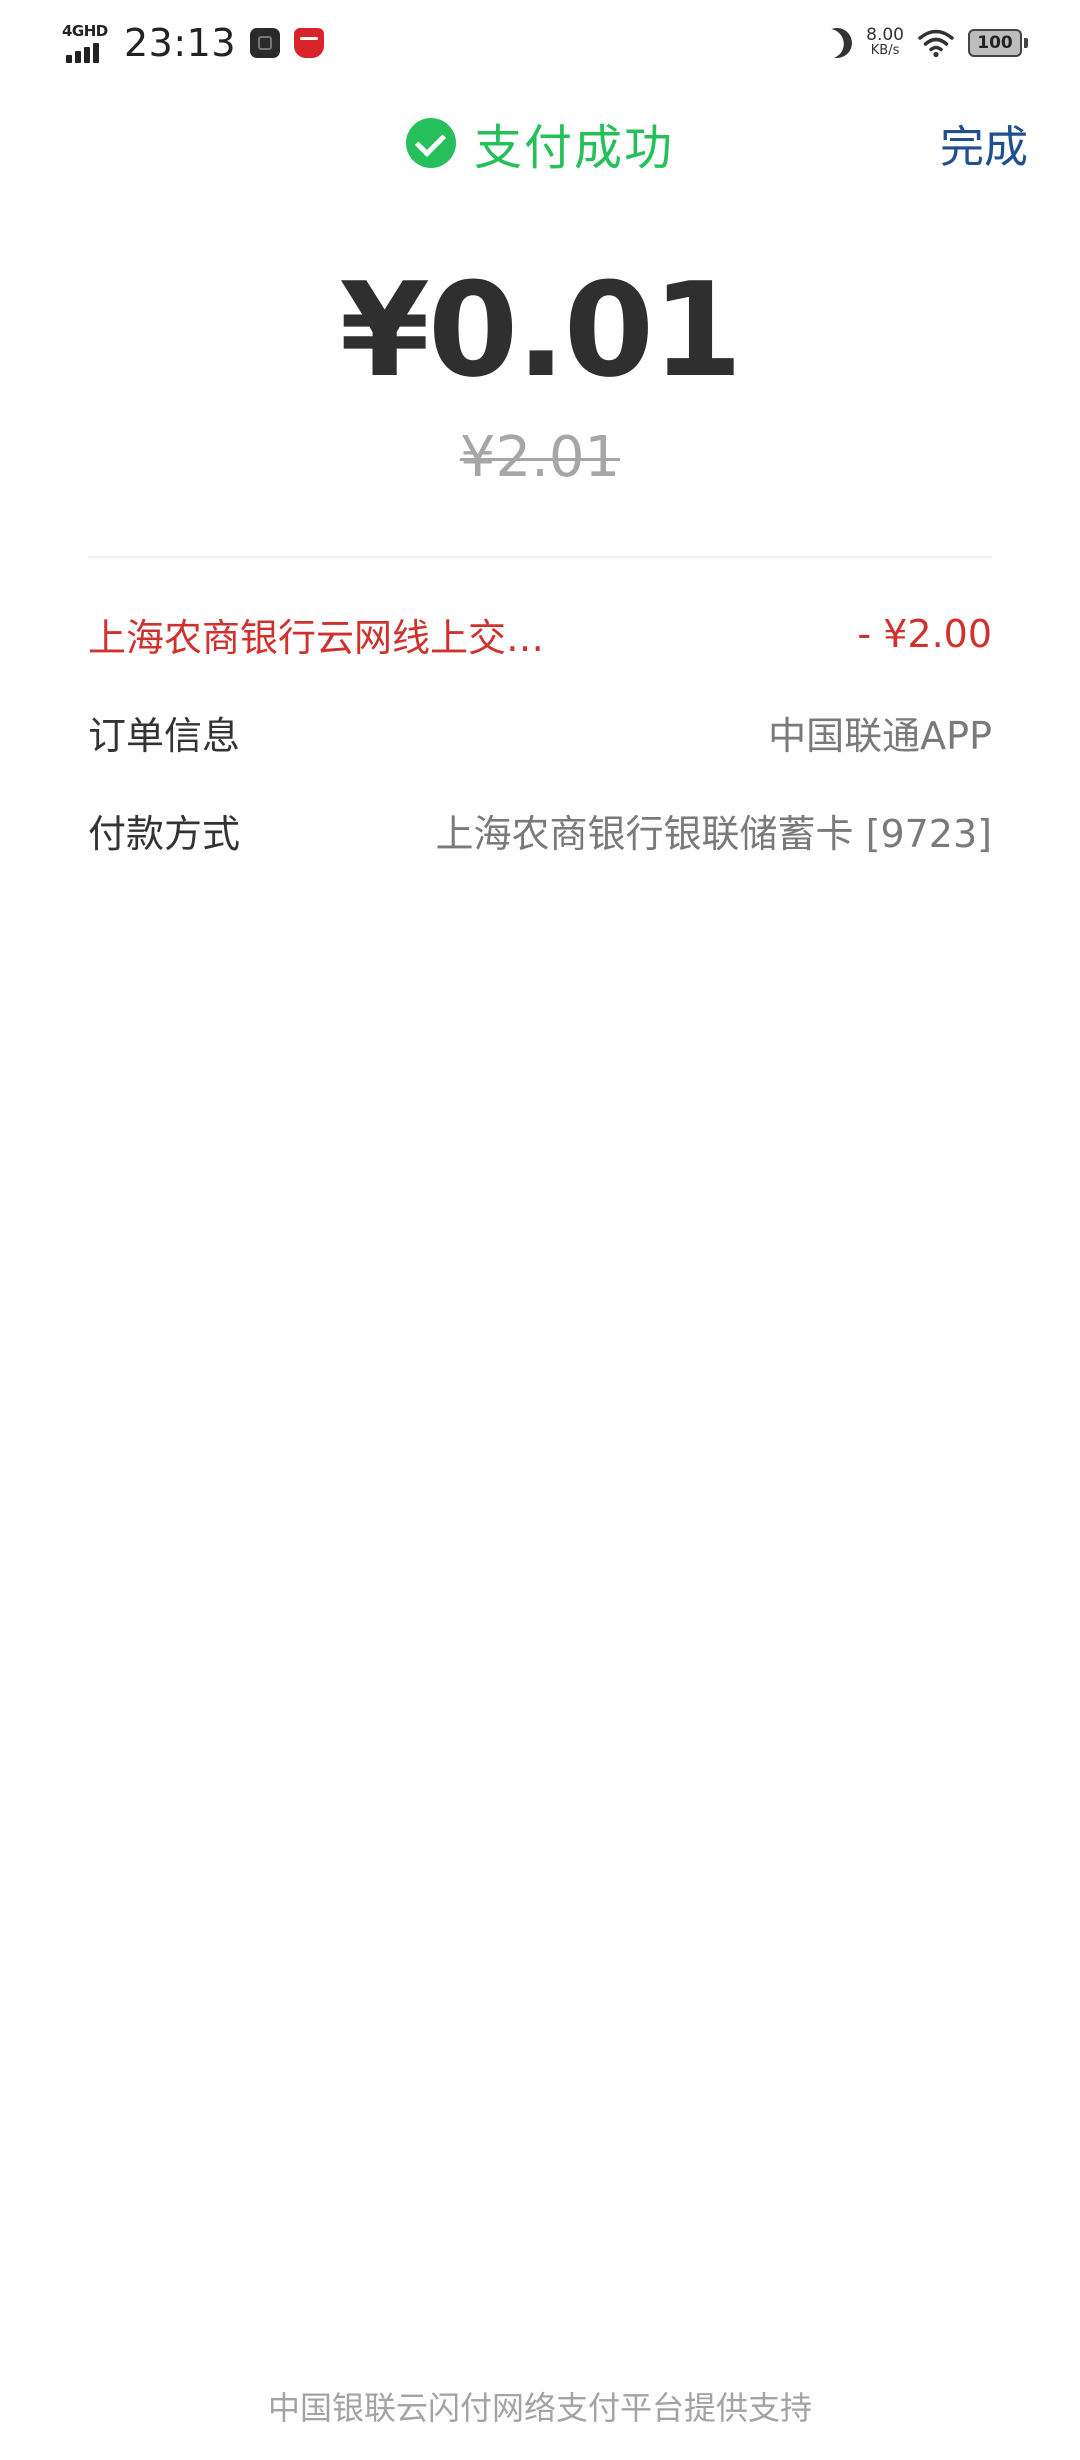 Image resolution: width=1080 pixels, height=2460 pixels. Describe the element at coordinates (885, 50) in the screenshot. I see `network-speed-unit: KB/s` at that location.